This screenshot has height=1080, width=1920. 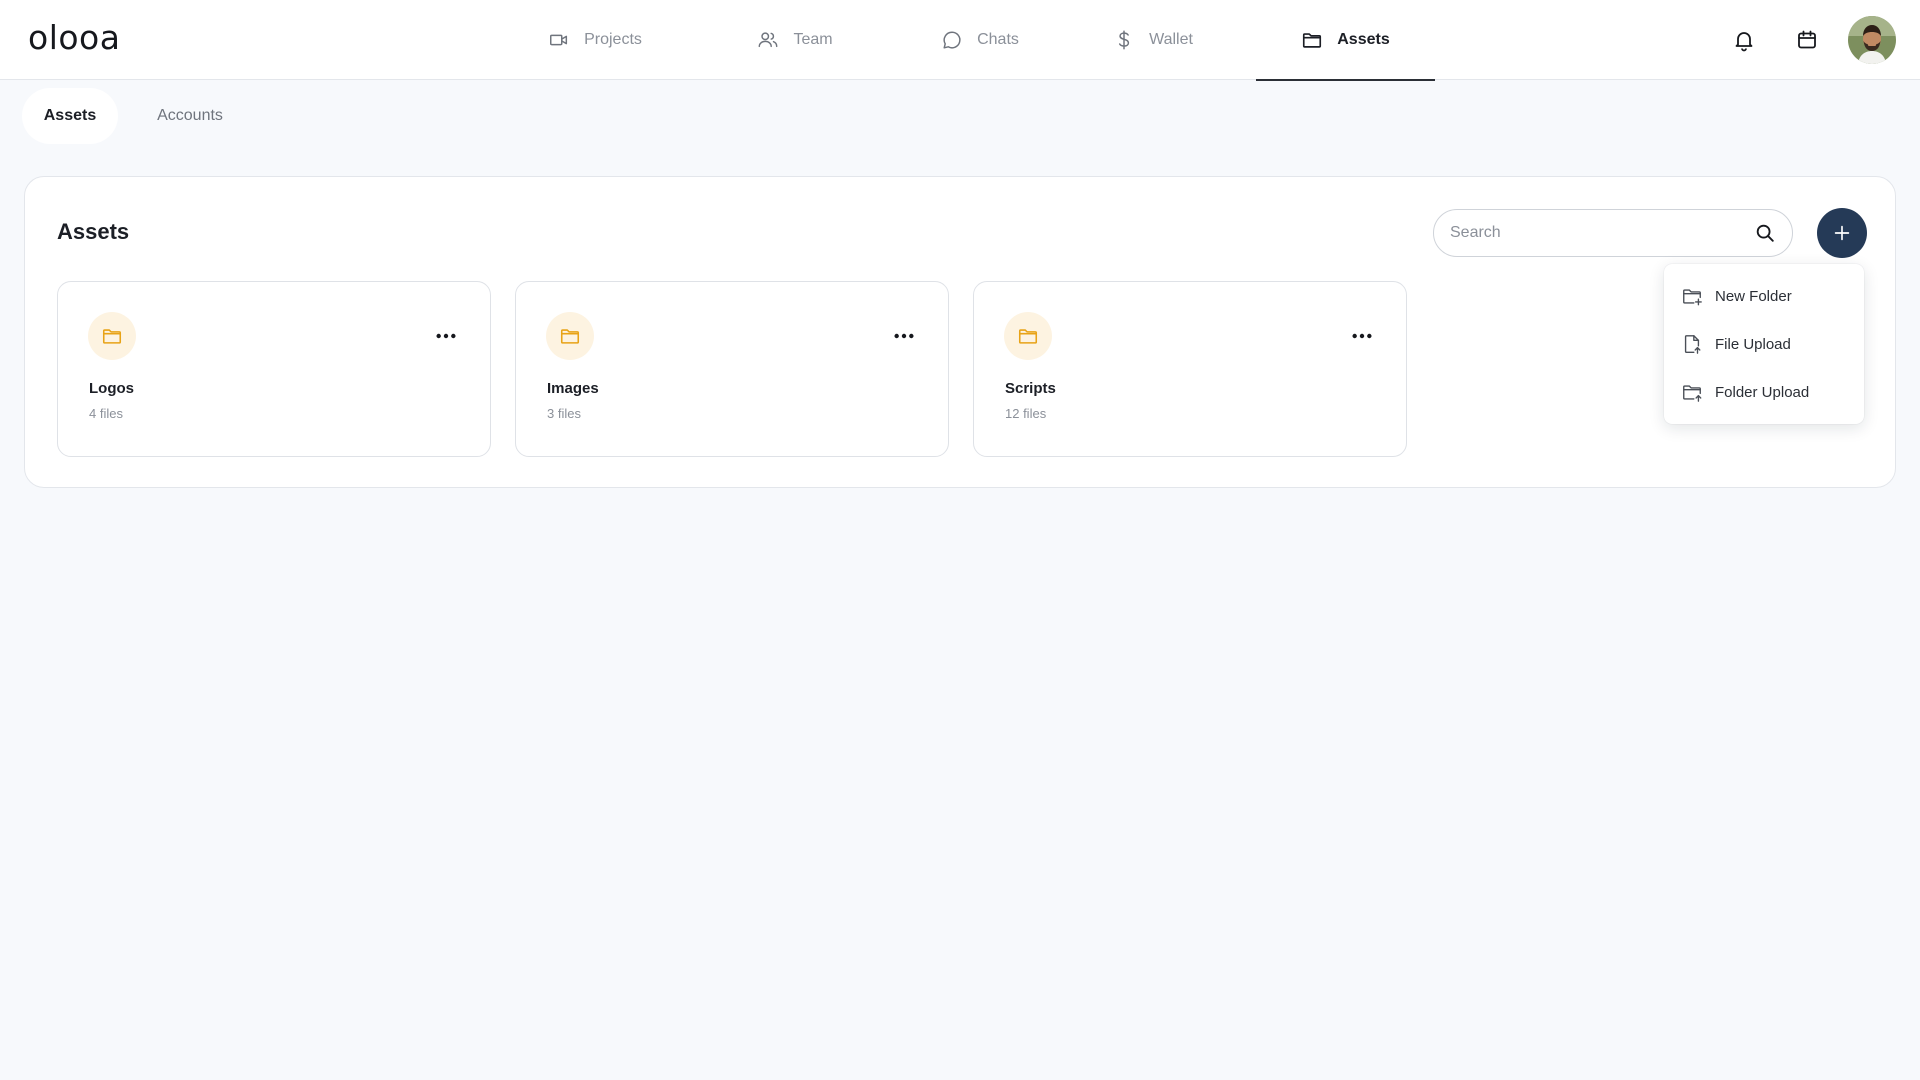 I want to click on top-navigation: olooa Projects Team Chats Wallet Assets, so click(x=960, y=40).